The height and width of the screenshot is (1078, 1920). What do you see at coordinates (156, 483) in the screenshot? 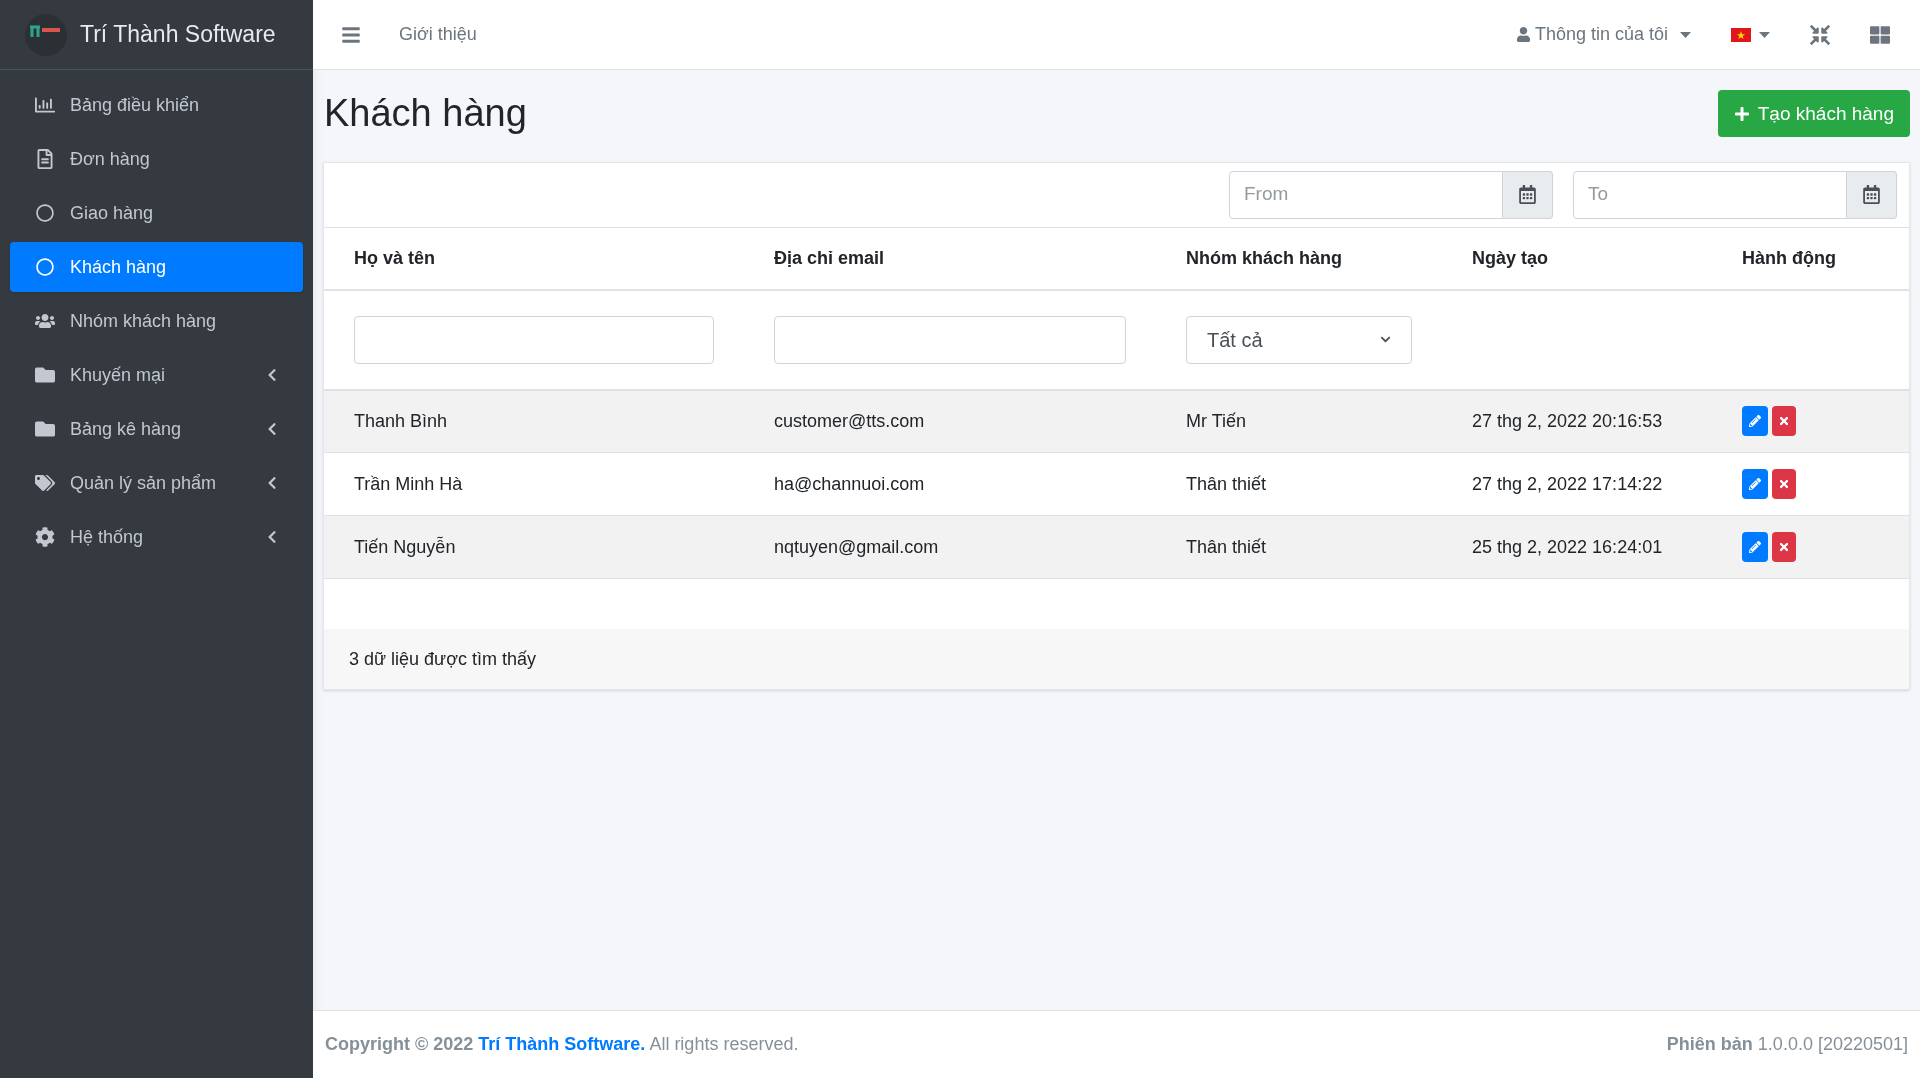
I see `sidebar-item: Quản lý sản phẩm` at bounding box center [156, 483].